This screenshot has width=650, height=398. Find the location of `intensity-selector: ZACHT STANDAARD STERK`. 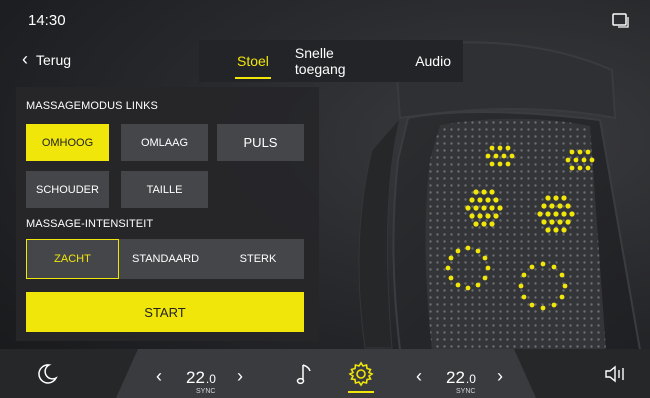

intensity-selector: ZACHT STANDAARD STERK is located at coordinates (165, 259).